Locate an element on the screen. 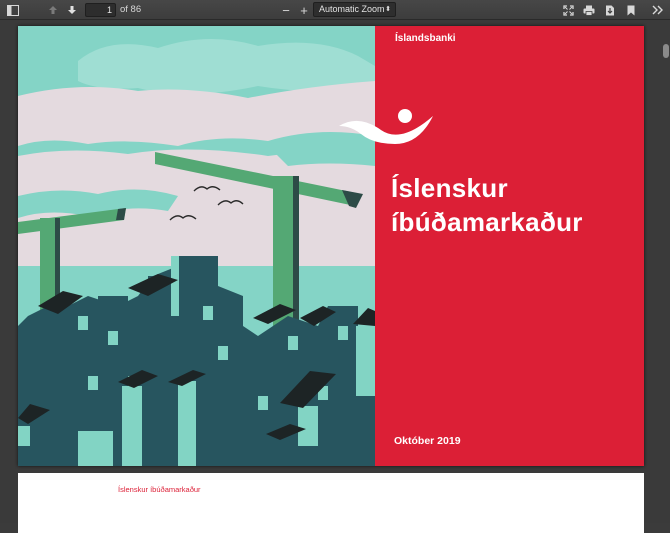 The height and width of the screenshot is (533, 670). page-number-input is located at coordinates (100, 10).